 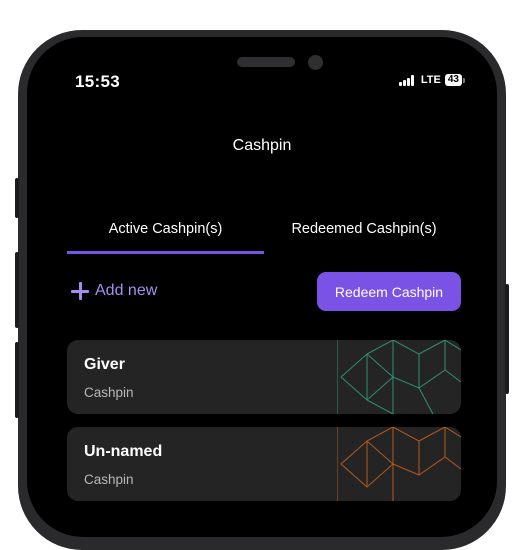 What do you see at coordinates (507, 339) in the screenshot?
I see `power-button` at bounding box center [507, 339].